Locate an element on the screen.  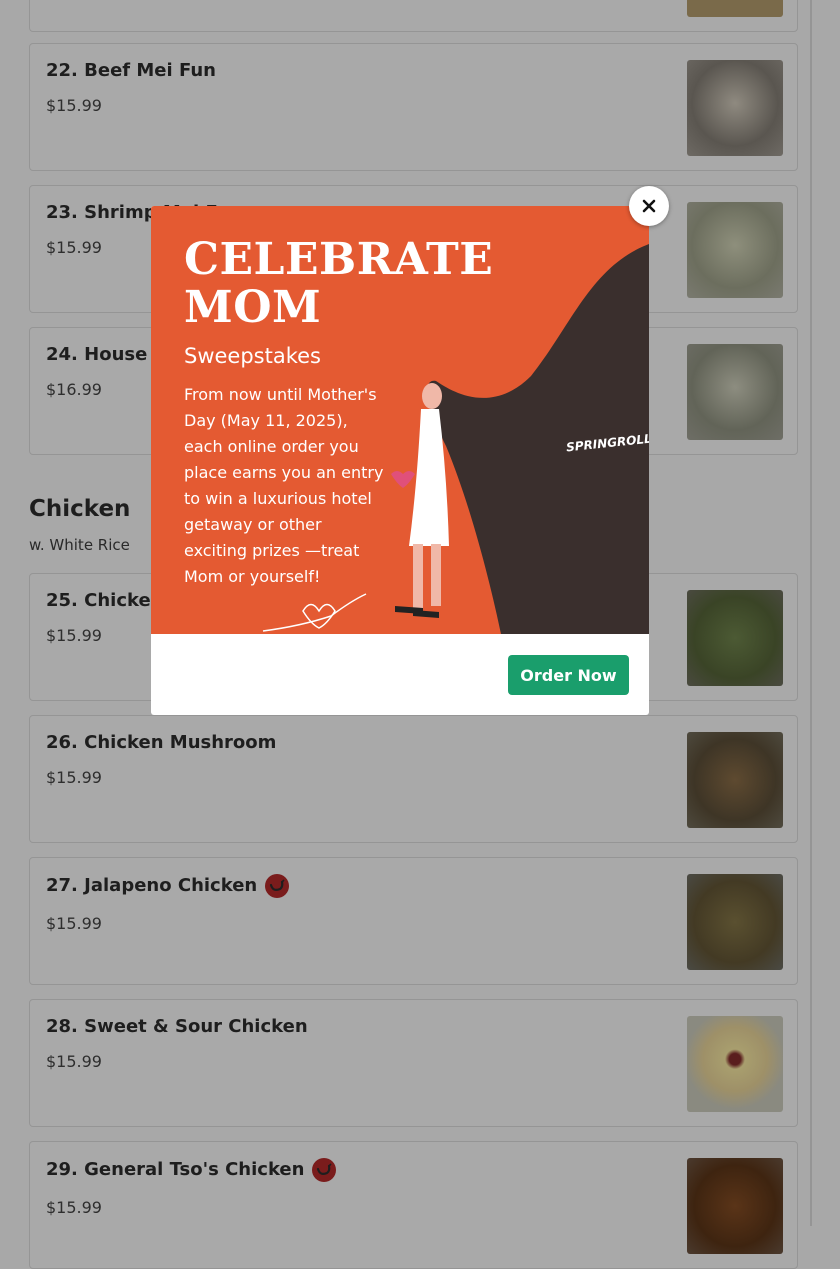
menu-item-name-text: 29. General Tso's Chicken is located at coordinates (175, 1169).